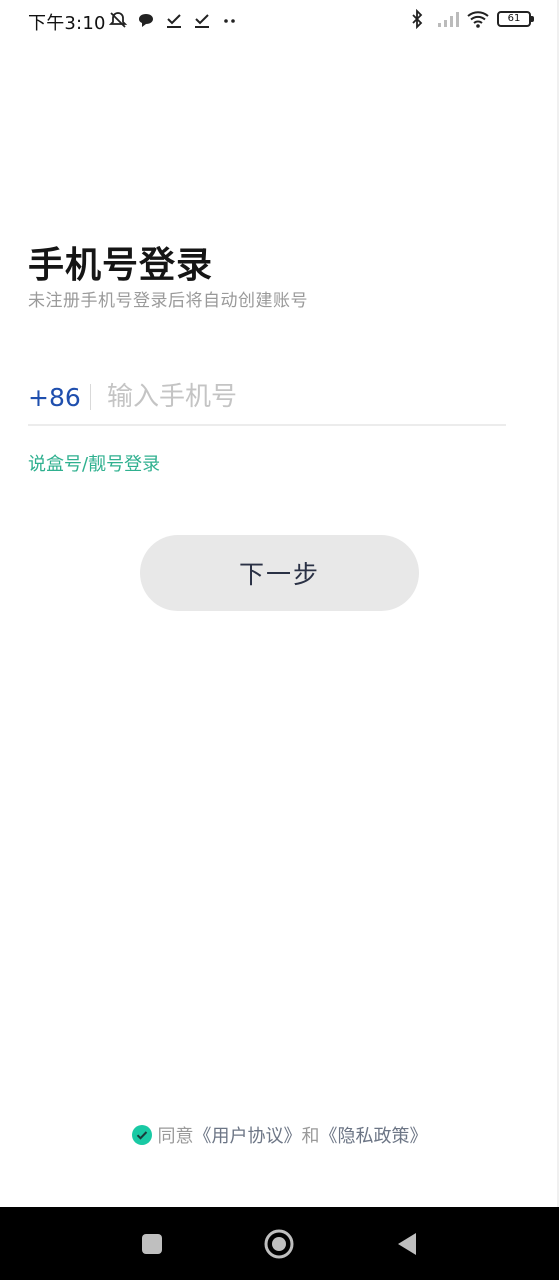  Describe the element at coordinates (121, 265) in the screenshot. I see `page-title: 手机号登录` at that location.